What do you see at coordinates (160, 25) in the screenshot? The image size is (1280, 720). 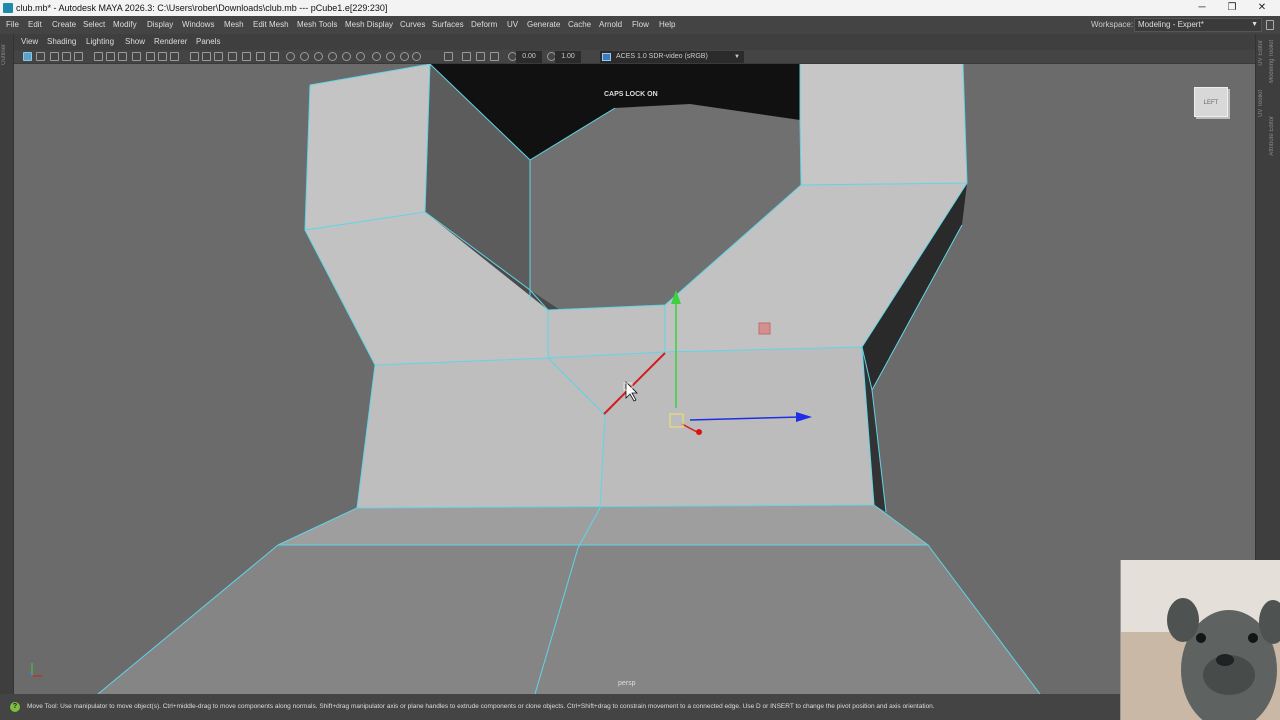 I see `menu-display: Display` at bounding box center [160, 25].